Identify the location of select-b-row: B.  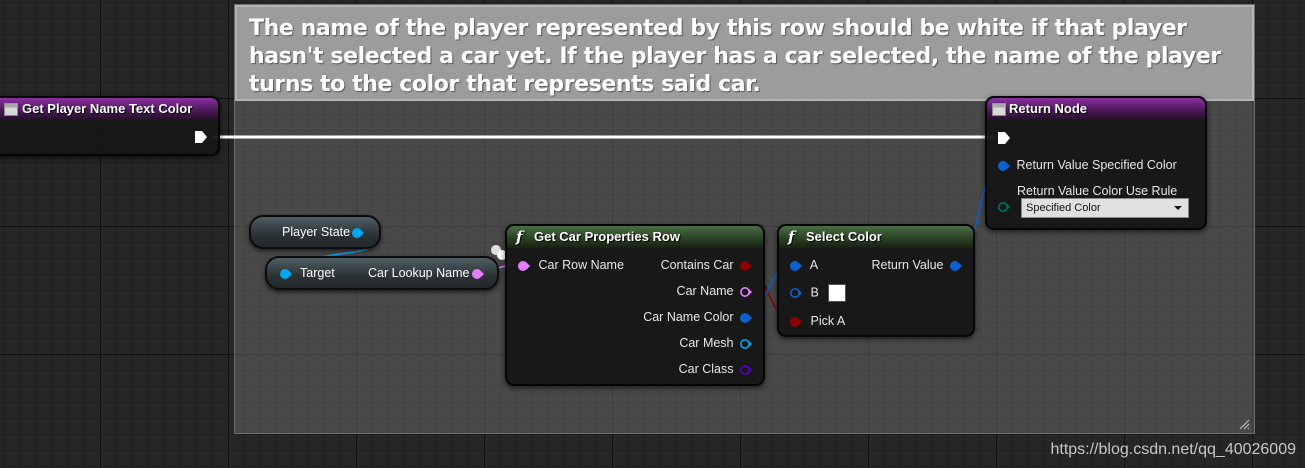
(818, 293).